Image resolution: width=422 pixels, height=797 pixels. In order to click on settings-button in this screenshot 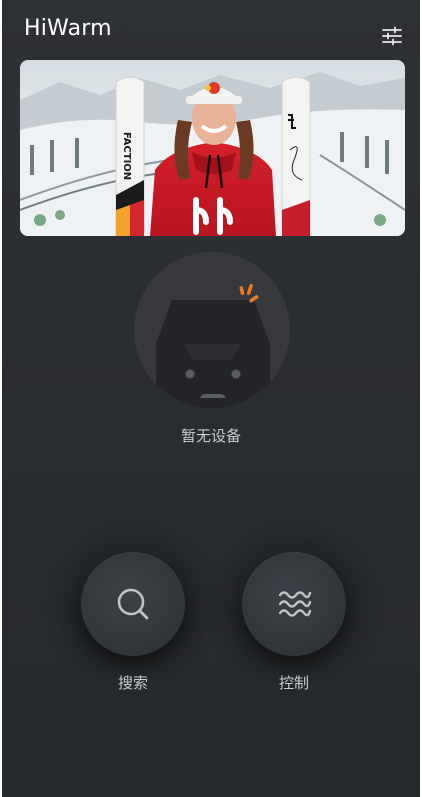, I will do `click(392, 36)`.